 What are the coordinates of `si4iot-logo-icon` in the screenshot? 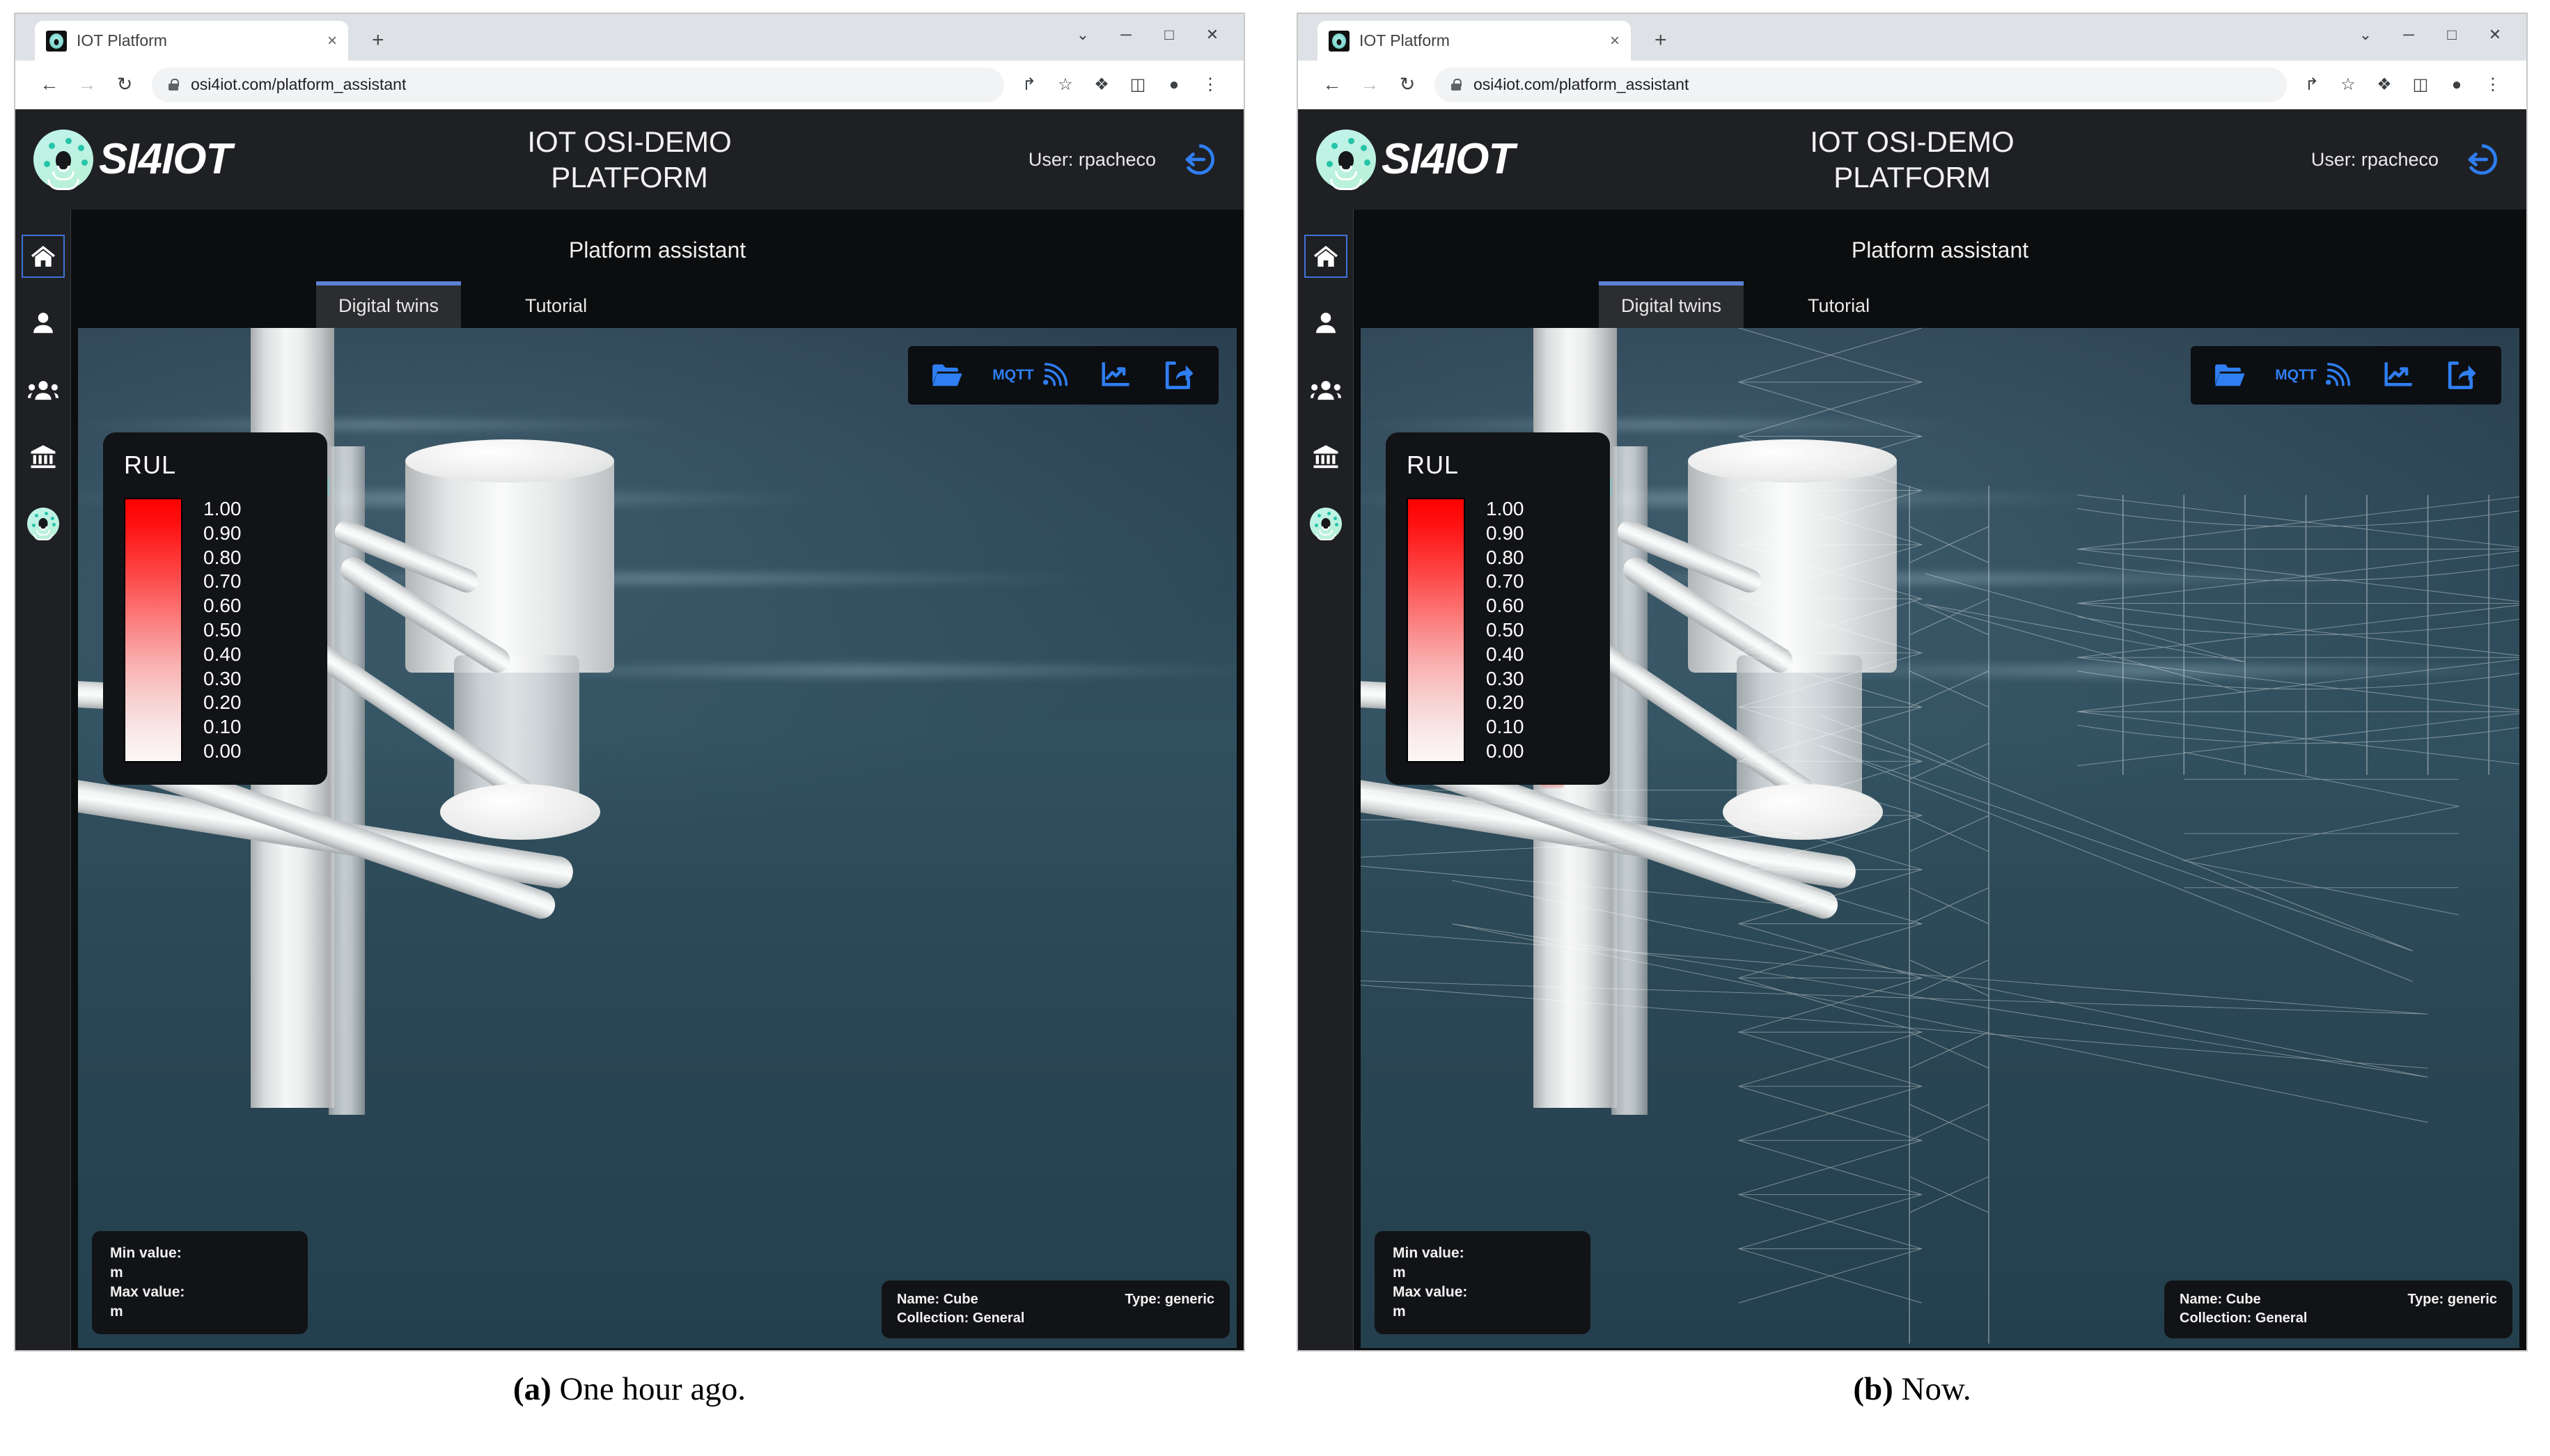 It's located at (1325, 524).